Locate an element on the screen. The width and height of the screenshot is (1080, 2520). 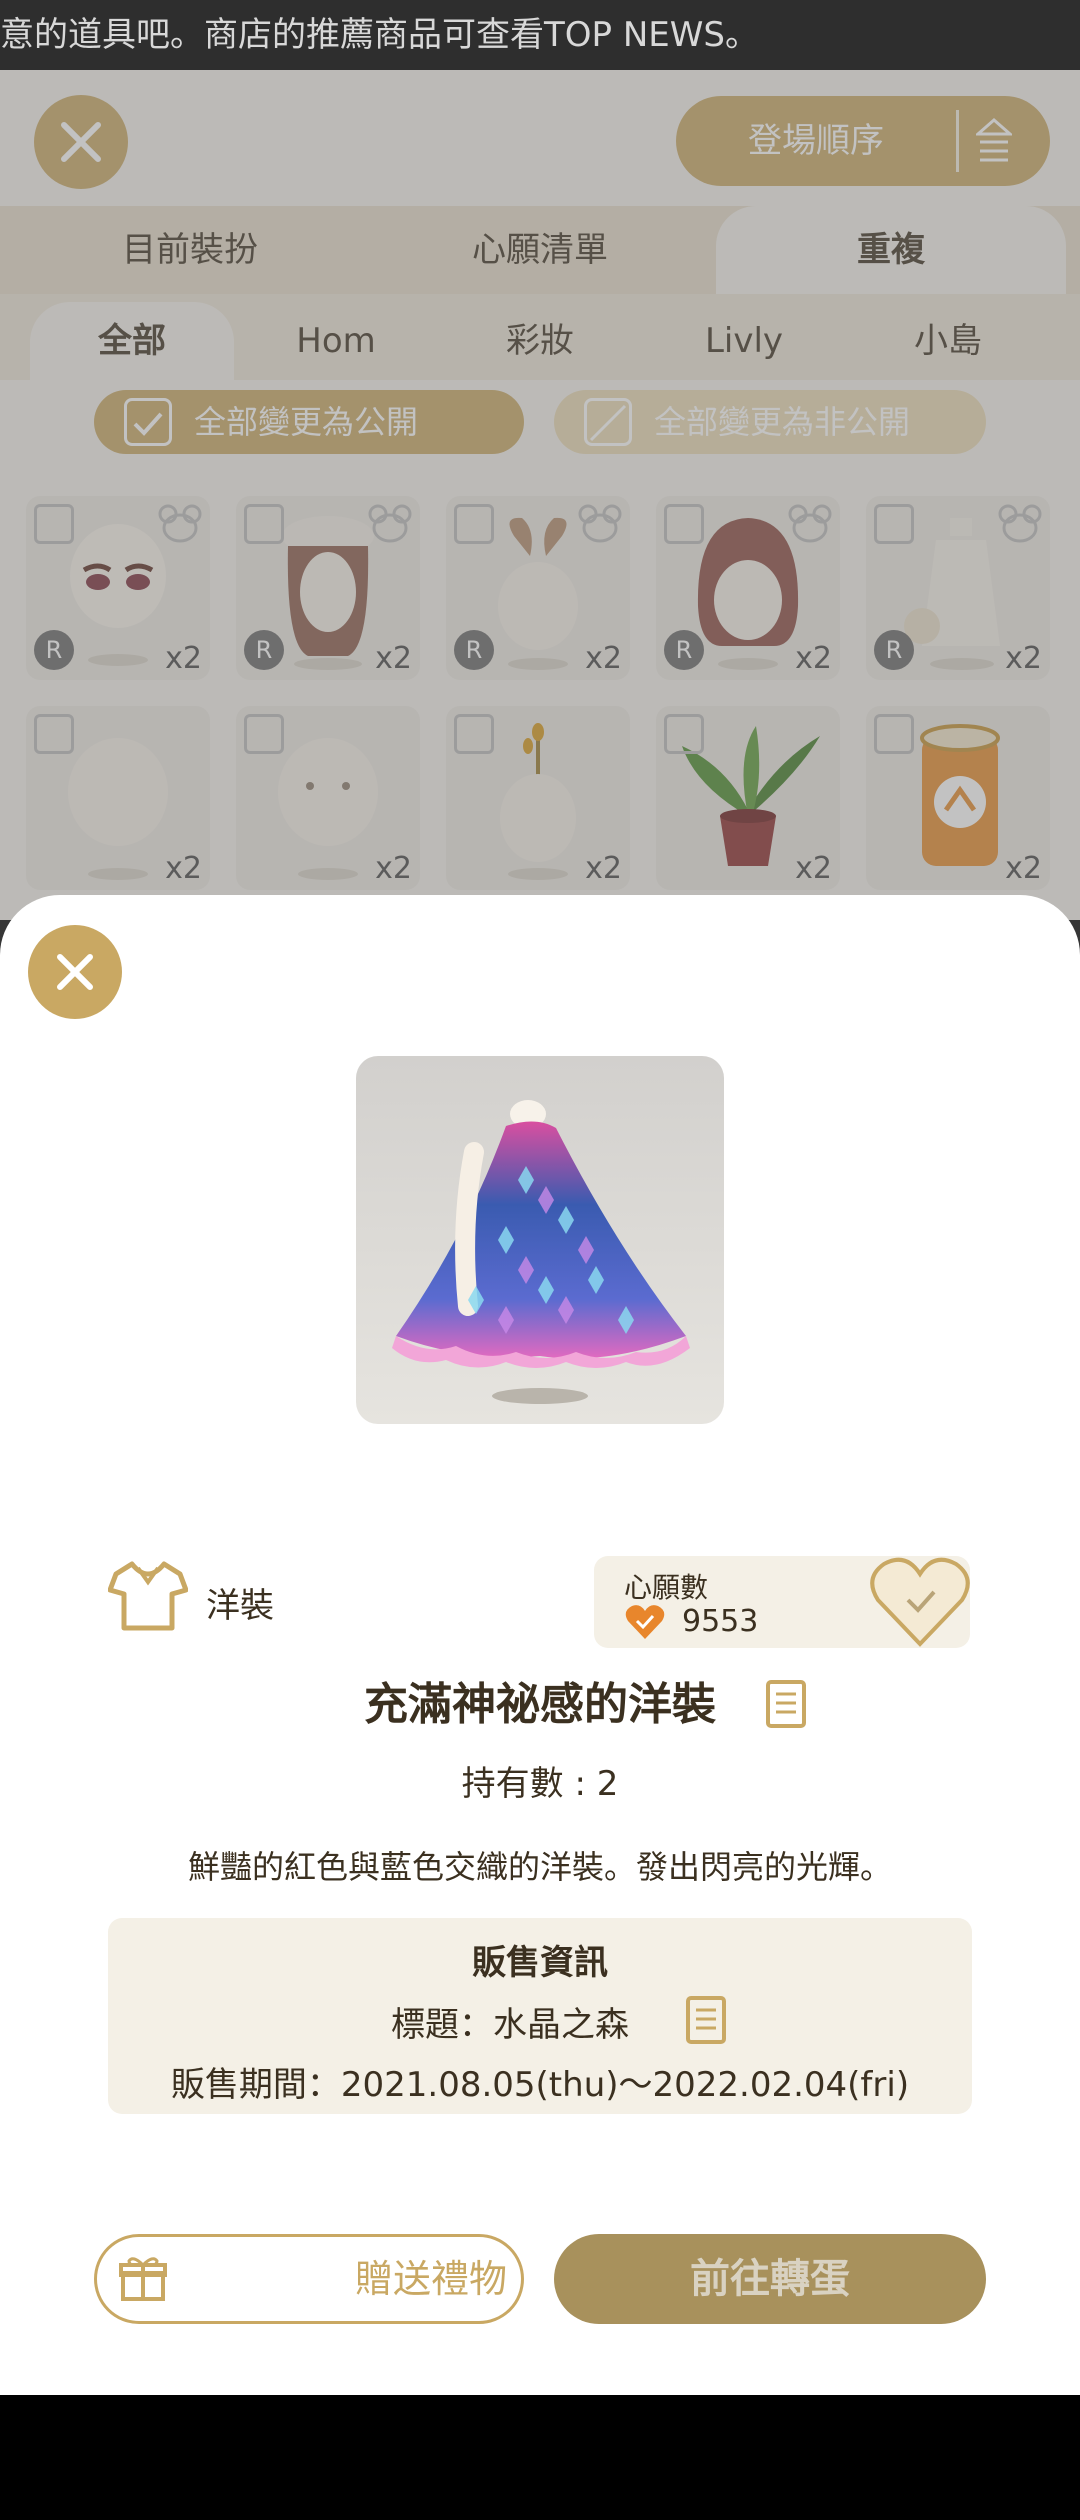
gift-icon is located at coordinates (143, 2279).